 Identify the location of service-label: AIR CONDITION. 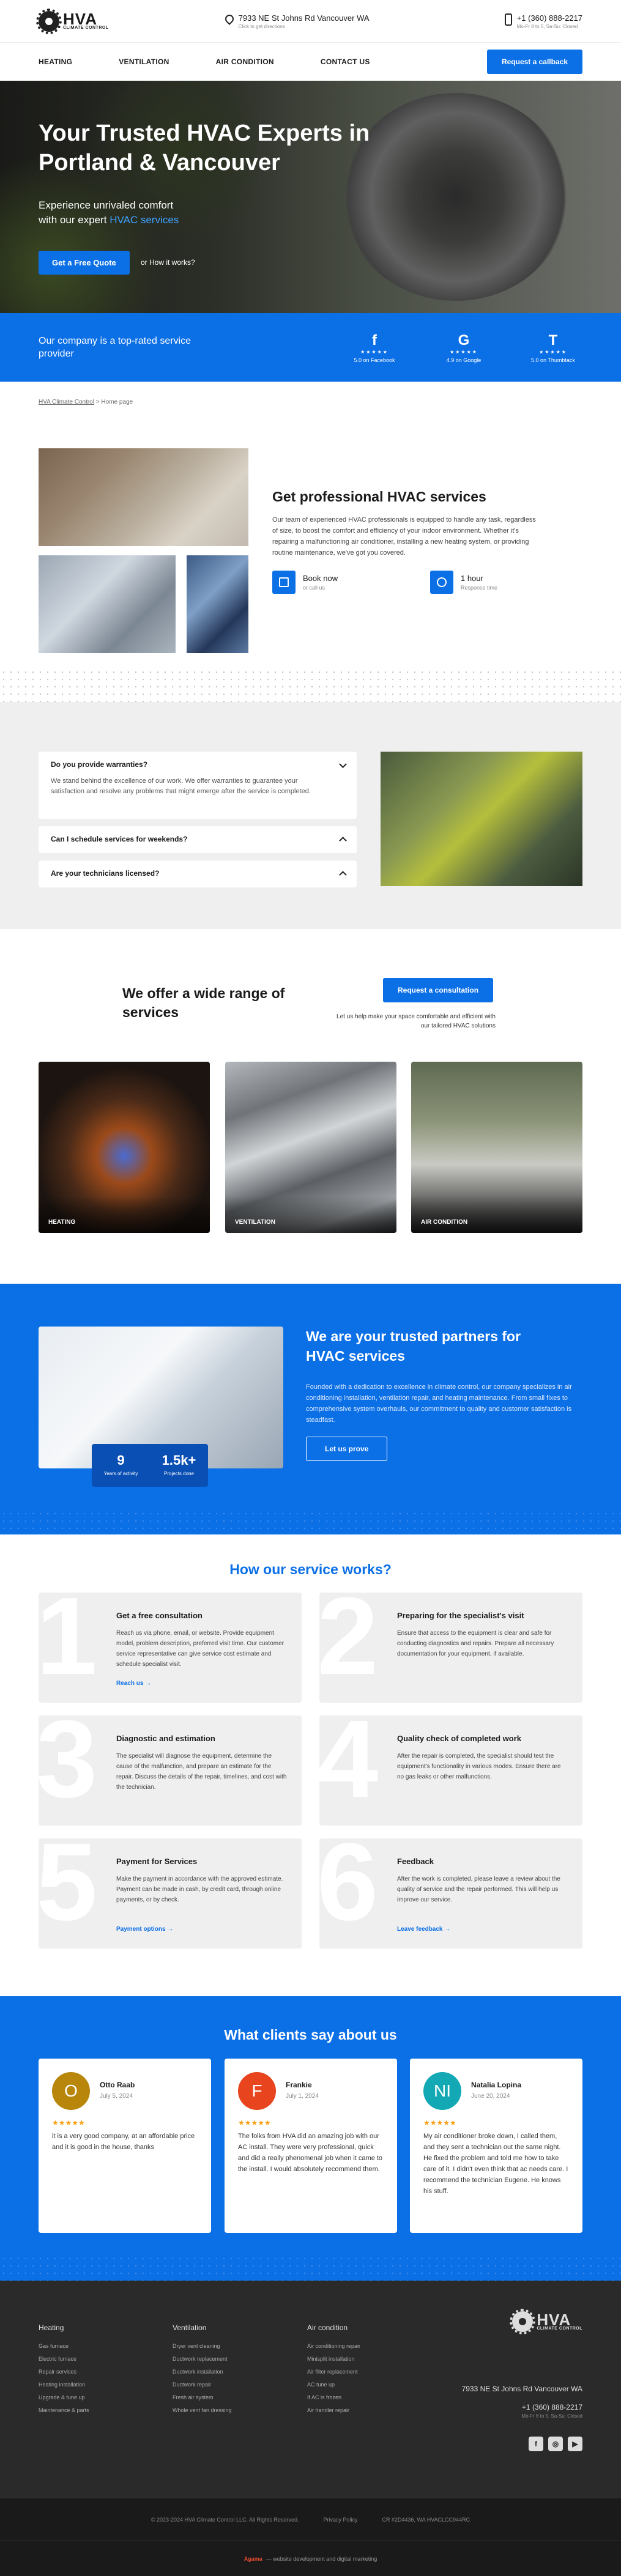
(444, 1222).